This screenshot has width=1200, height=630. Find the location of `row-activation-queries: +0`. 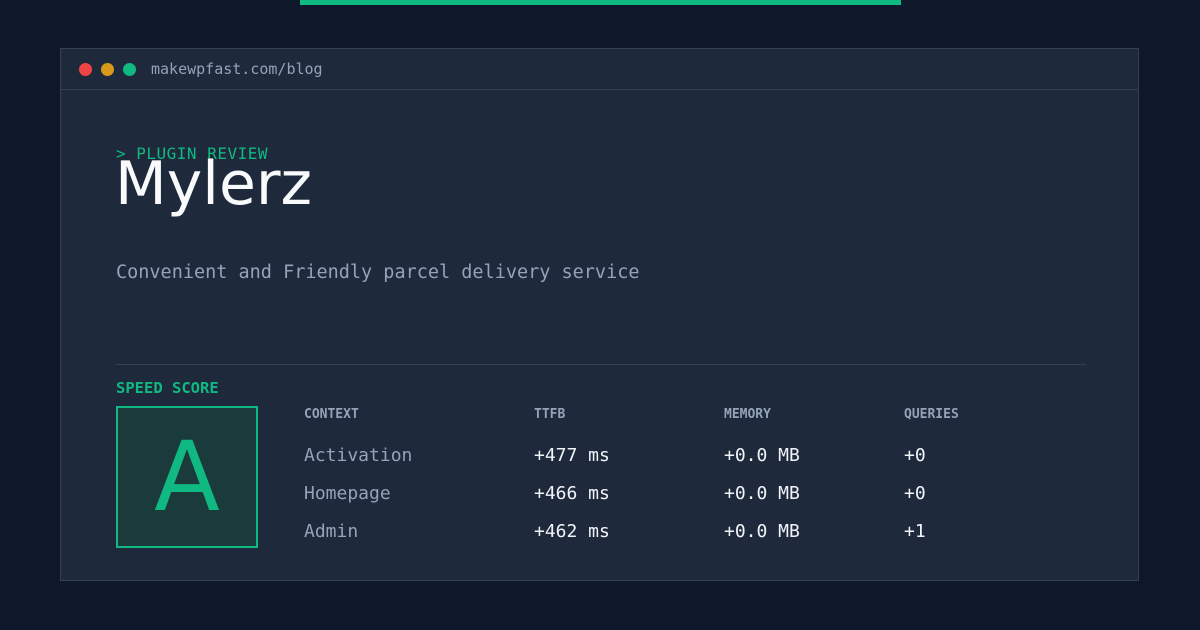

row-activation-queries: +0 is located at coordinates (915, 455).